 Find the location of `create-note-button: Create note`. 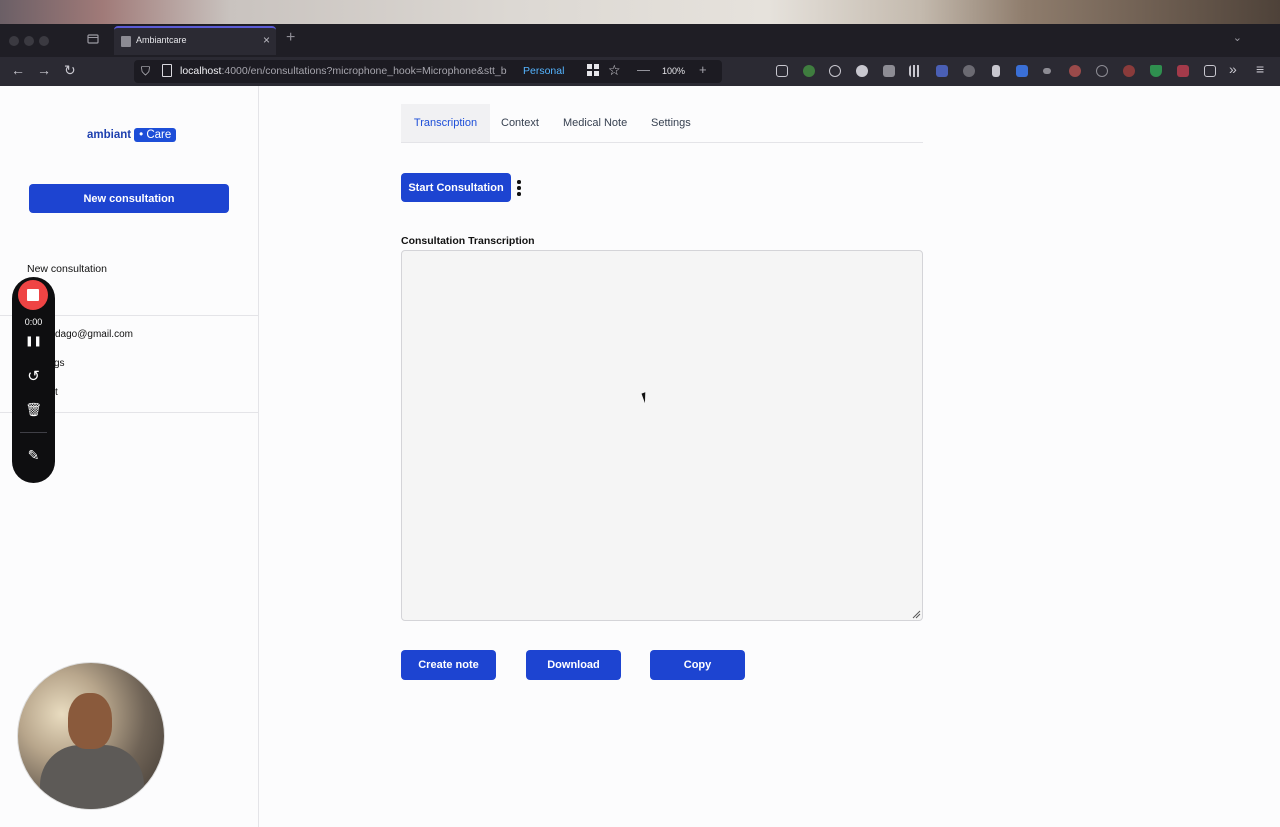

create-note-button: Create note is located at coordinates (448, 665).